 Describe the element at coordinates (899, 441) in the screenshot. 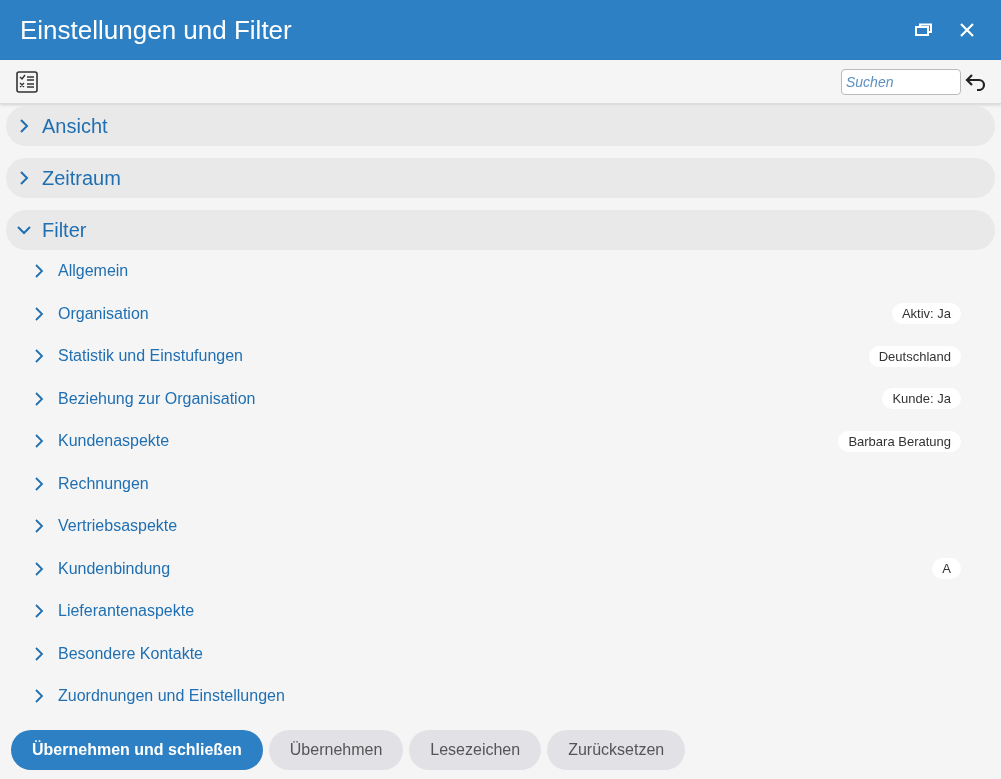

I see `value-badge: Barbara Beratung` at that location.